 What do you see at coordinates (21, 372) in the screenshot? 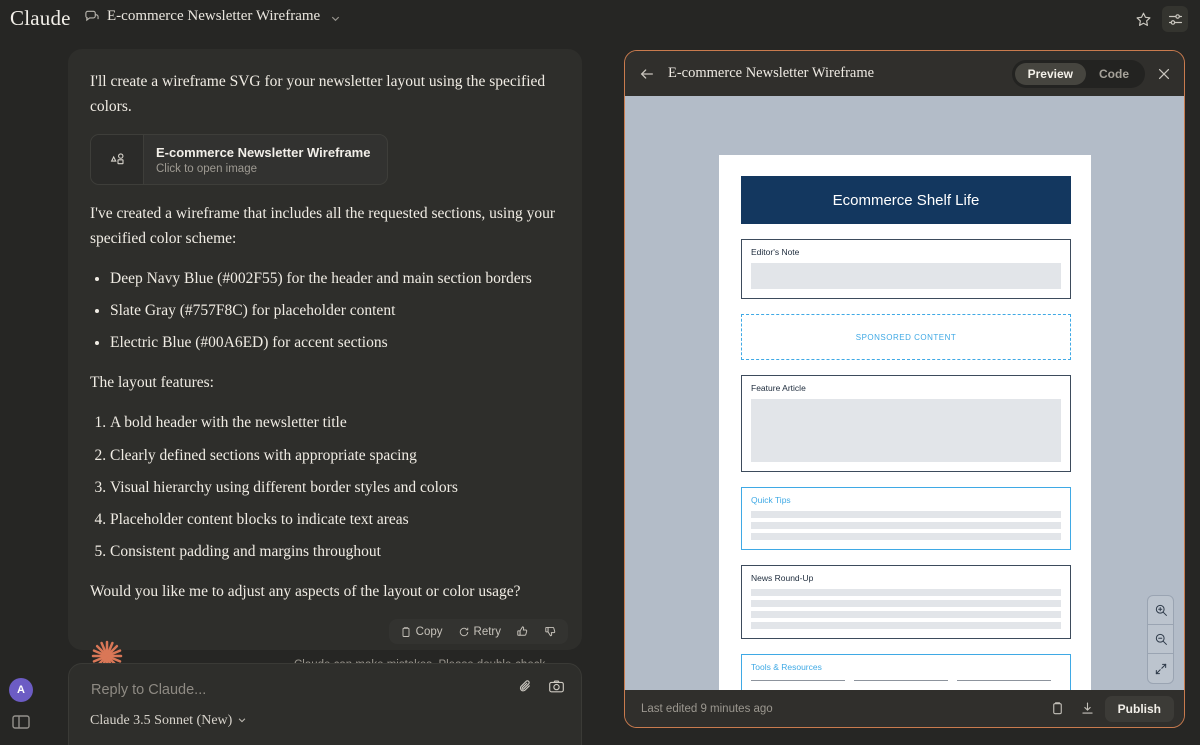
I see `left-rail: A` at bounding box center [21, 372].